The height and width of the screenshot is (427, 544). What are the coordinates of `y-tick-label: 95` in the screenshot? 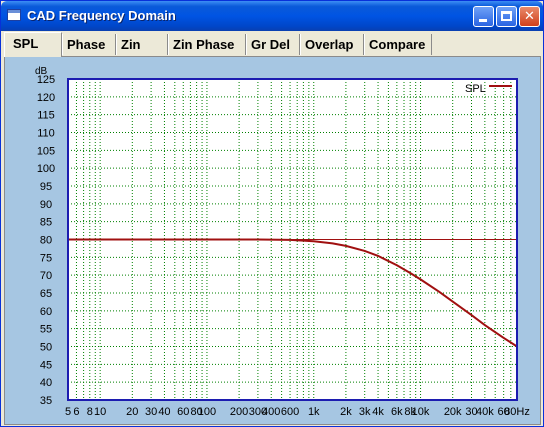 It's located at (46, 187).